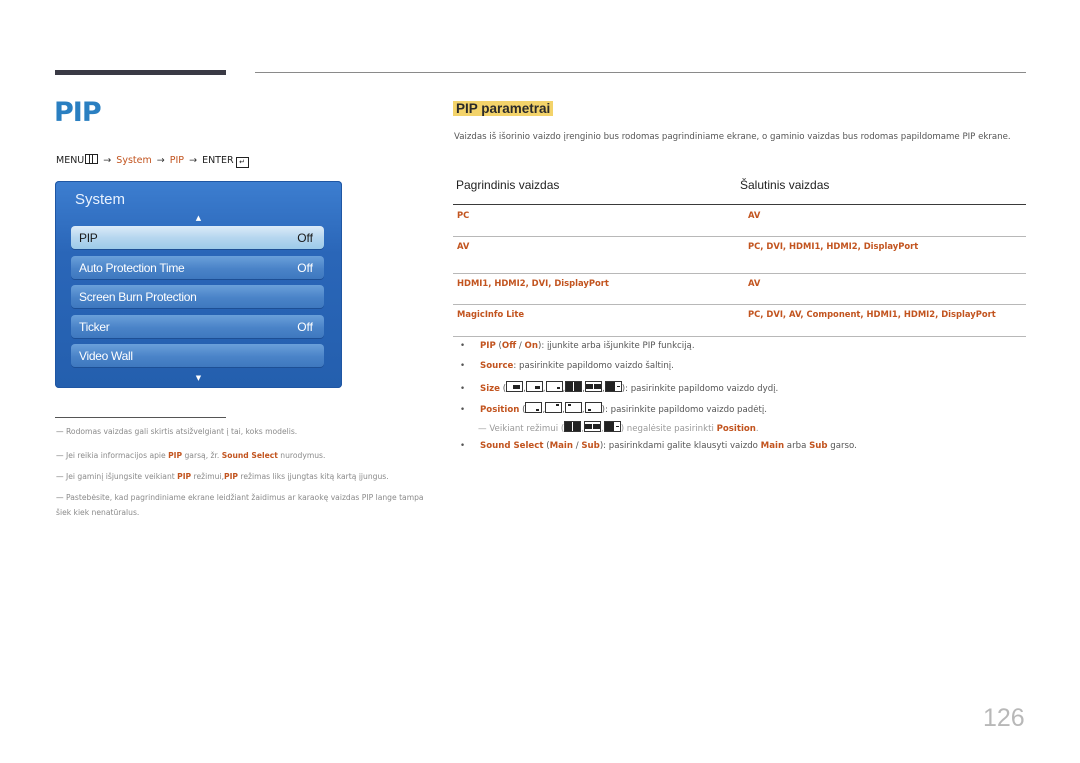 This screenshot has height=763, width=1080. Describe the element at coordinates (525, 429) in the screenshot. I see `text: Veikiant režimui (` at that location.